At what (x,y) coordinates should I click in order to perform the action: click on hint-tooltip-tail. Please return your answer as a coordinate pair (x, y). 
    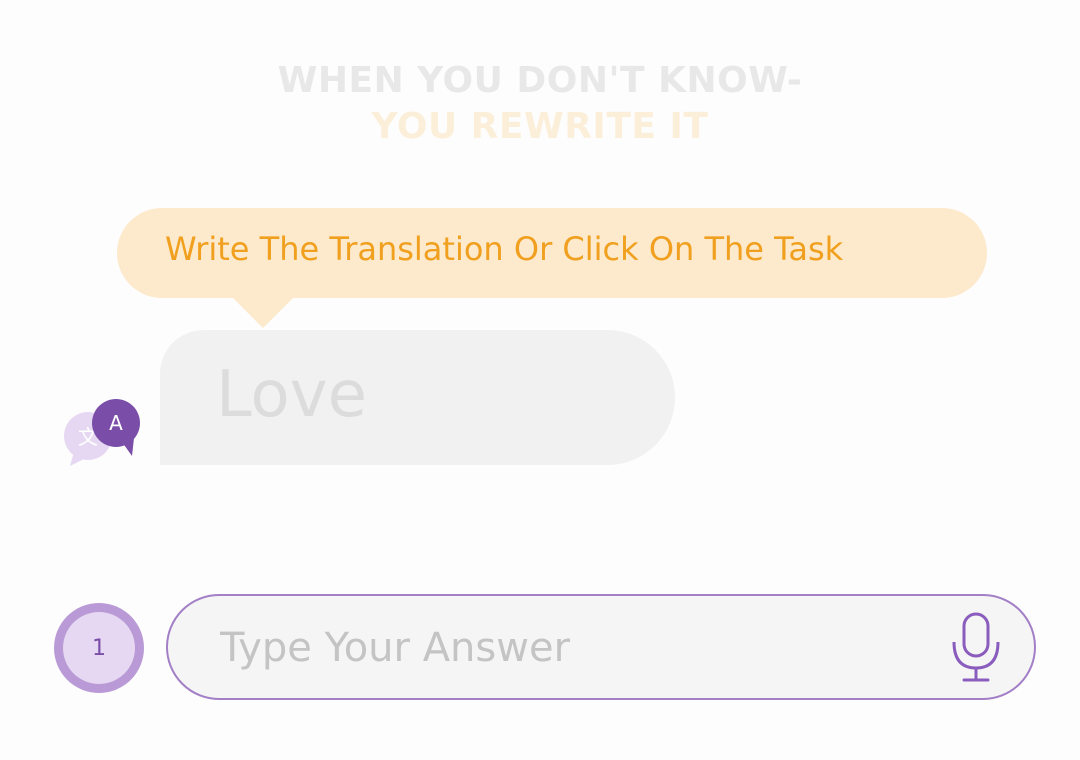
    Looking at the image, I should click on (263, 313).